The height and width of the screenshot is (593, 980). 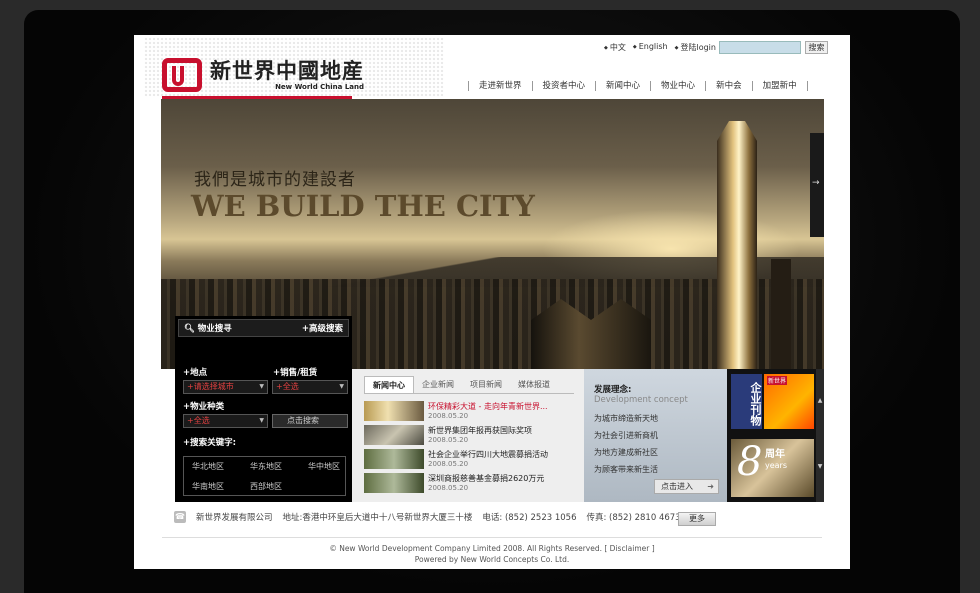 What do you see at coordinates (534, 385) in the screenshot?
I see `tab-media-reports: 媒体报道` at bounding box center [534, 385].